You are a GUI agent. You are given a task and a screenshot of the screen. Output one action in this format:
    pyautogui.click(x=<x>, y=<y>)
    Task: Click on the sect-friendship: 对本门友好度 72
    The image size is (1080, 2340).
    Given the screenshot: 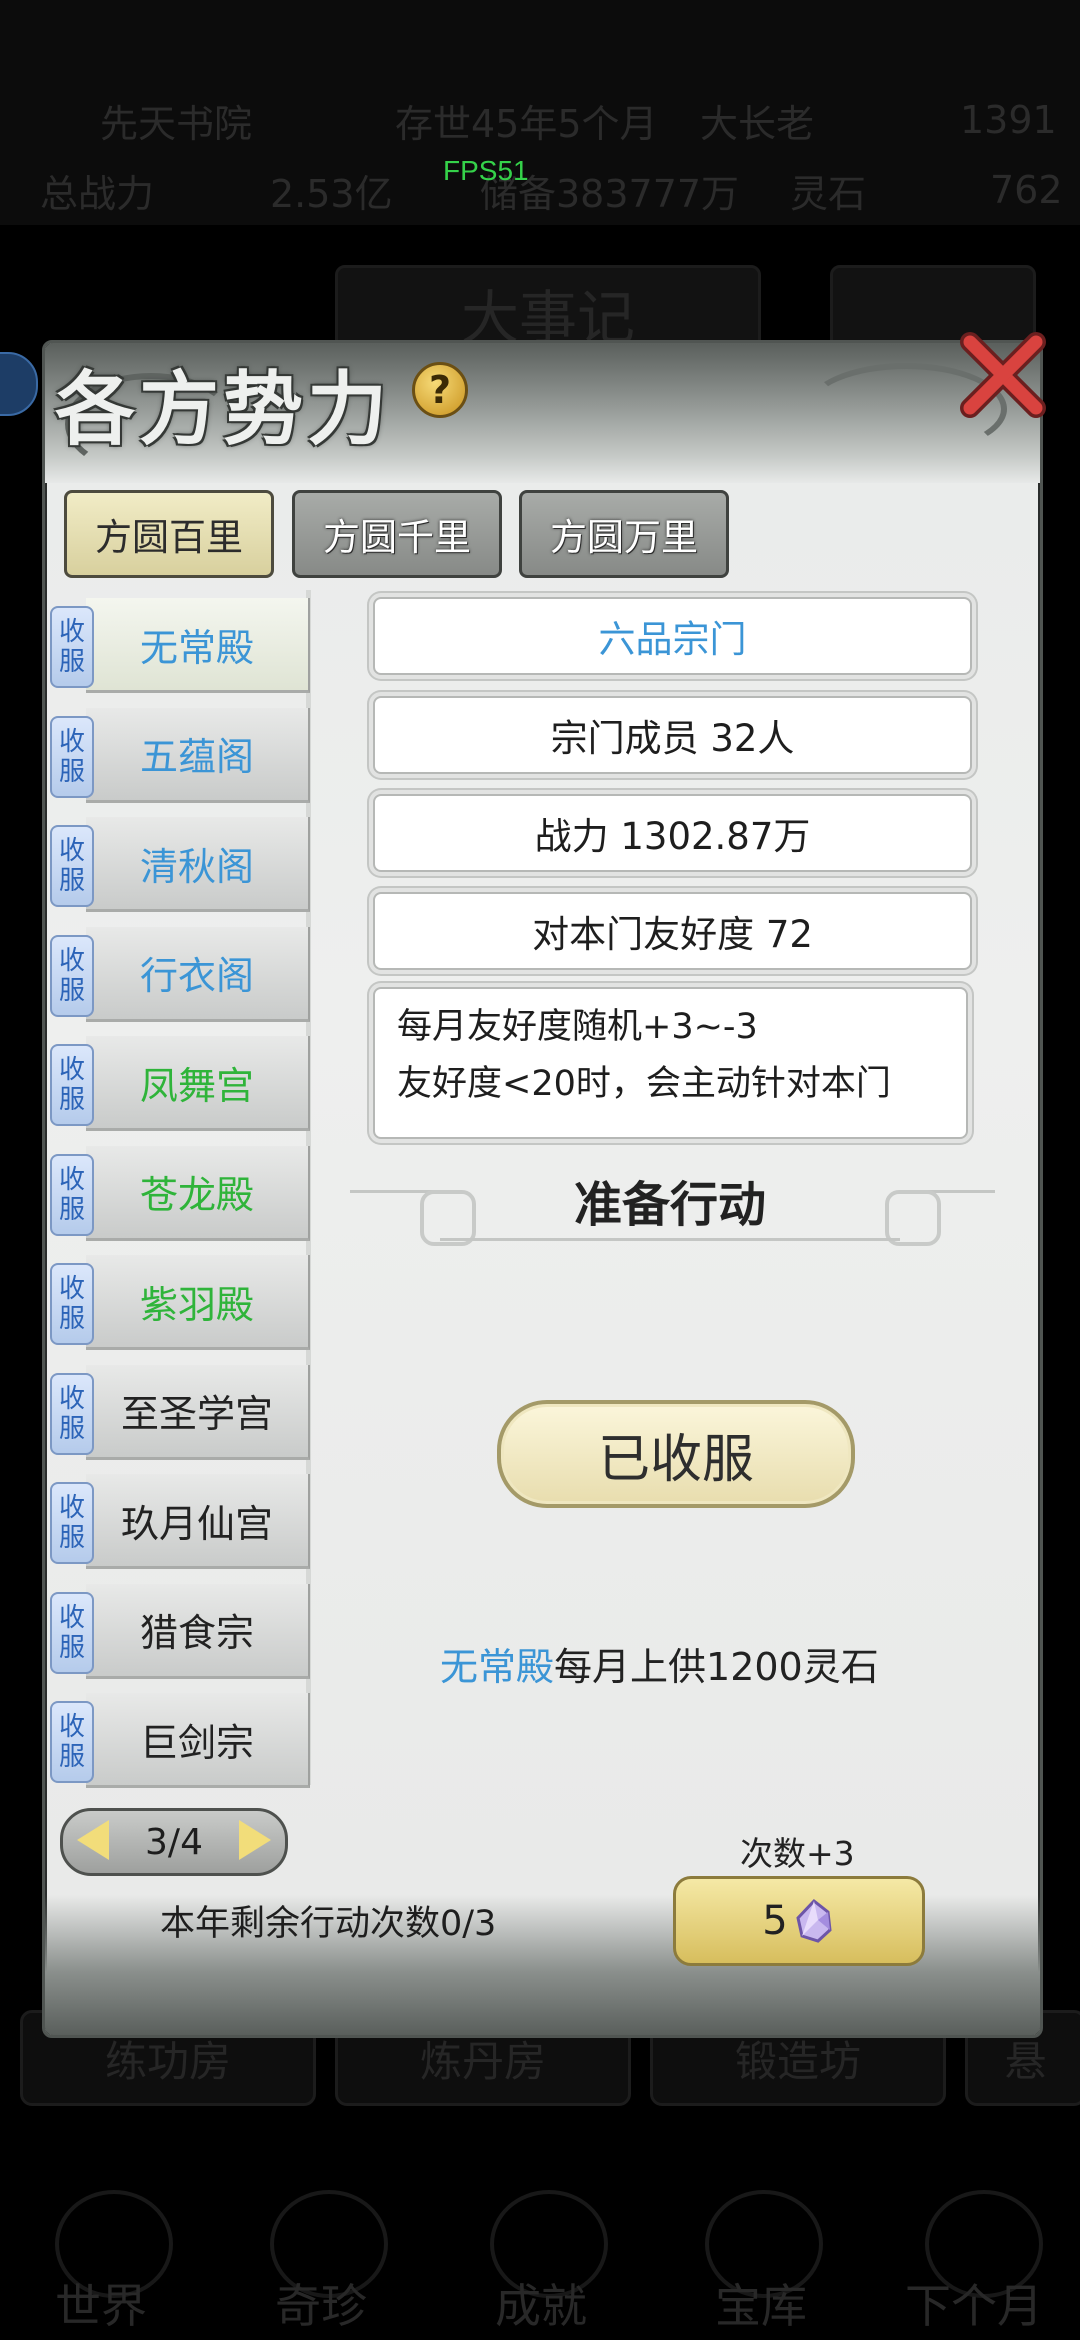 What is the action you would take?
    pyautogui.click(x=672, y=931)
    